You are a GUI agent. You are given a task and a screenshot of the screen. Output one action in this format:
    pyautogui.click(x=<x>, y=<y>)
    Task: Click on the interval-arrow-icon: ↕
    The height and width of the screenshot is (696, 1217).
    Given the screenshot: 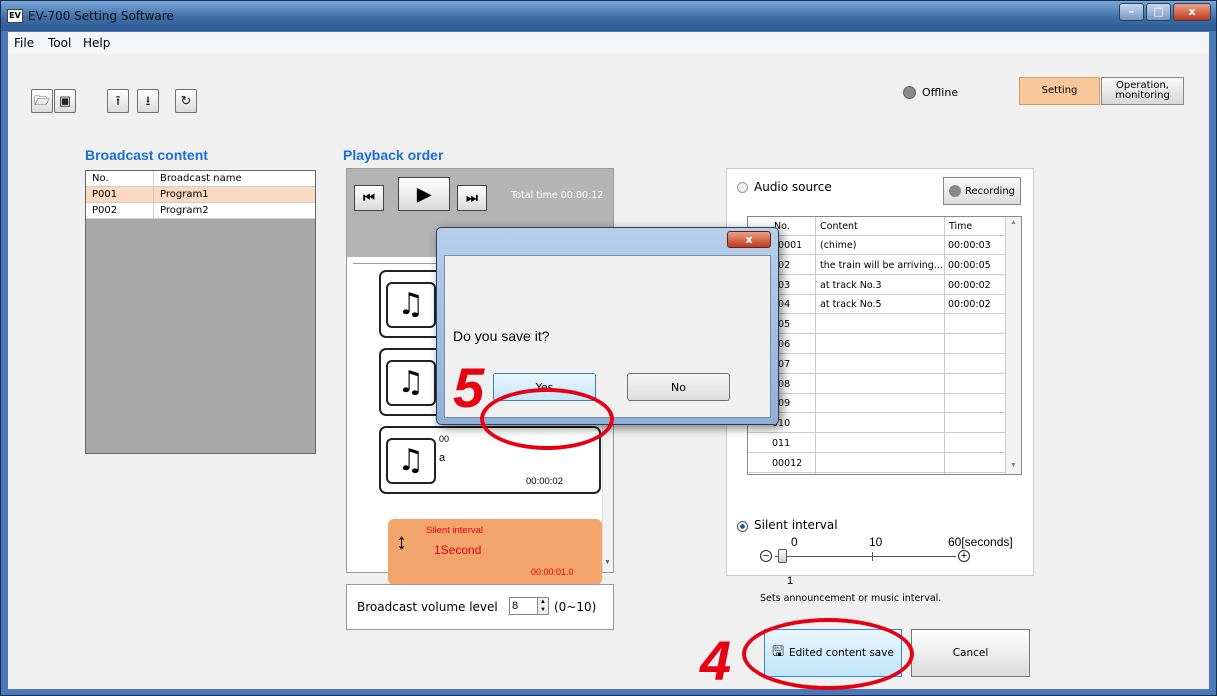 What is the action you would take?
    pyautogui.click(x=401, y=541)
    